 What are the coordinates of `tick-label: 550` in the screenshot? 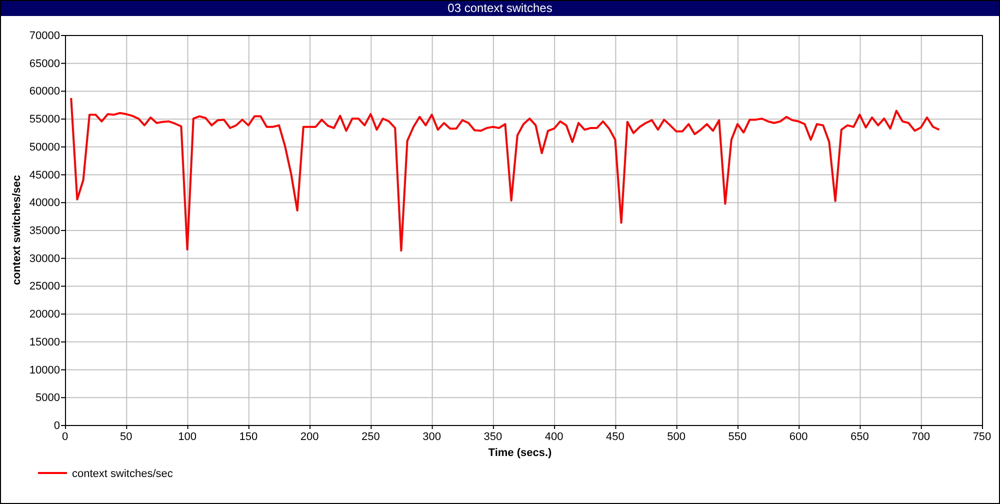 It's located at (737, 437).